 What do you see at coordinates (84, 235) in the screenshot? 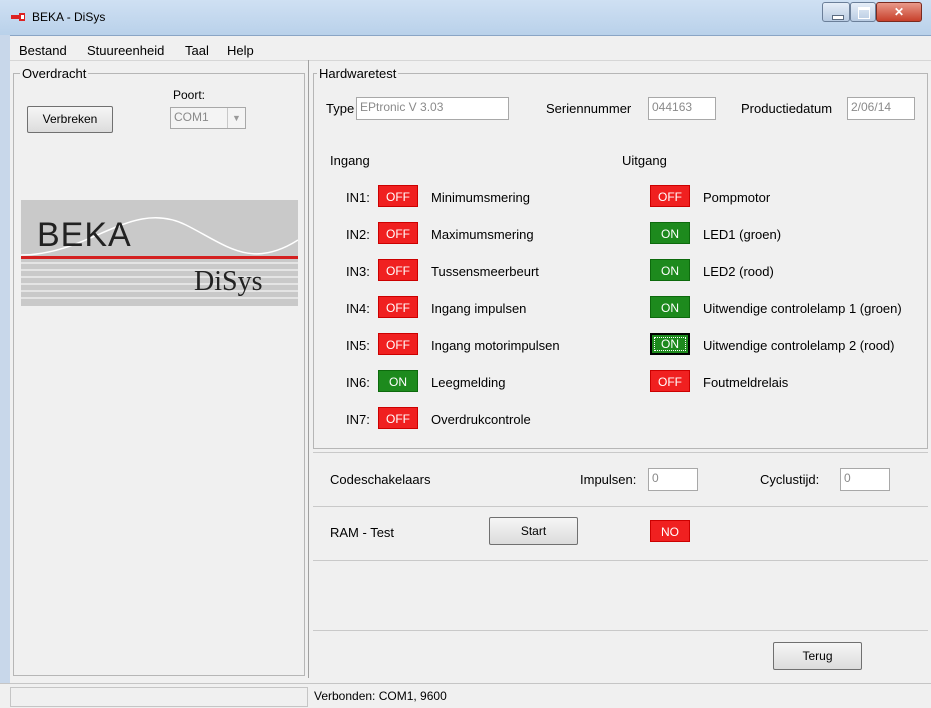
I see `logo-brand: BEKA` at bounding box center [84, 235].